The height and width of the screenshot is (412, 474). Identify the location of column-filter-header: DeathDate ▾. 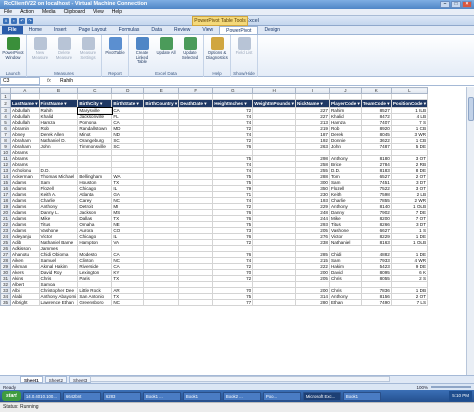
(196, 103).